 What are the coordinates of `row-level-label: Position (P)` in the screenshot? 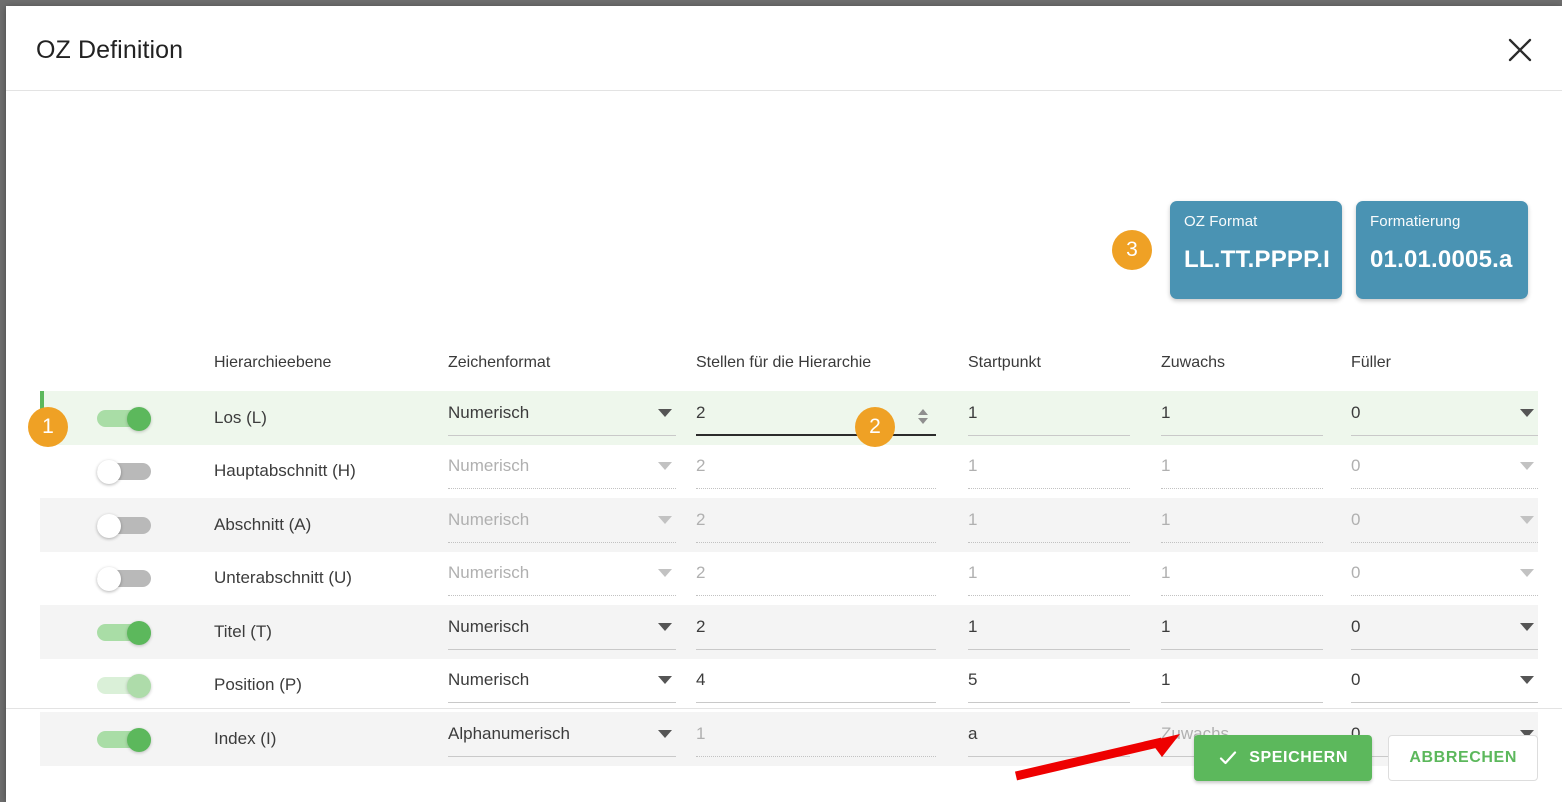 It's located at (258, 685).